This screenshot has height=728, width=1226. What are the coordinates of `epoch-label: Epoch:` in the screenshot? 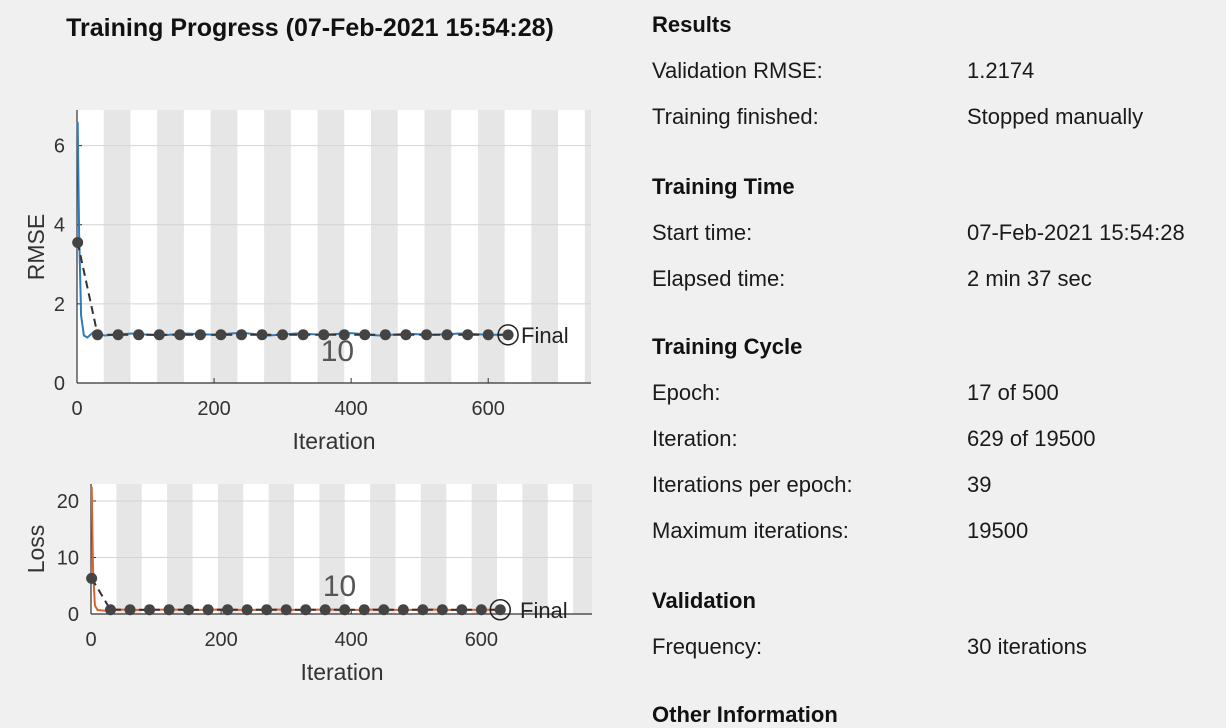 It's located at (686, 392).